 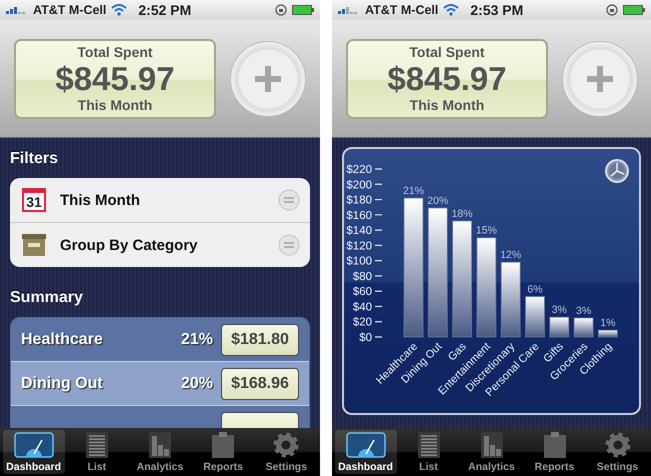 What do you see at coordinates (34, 200) in the screenshot?
I see `calendar-icon: 31` at bounding box center [34, 200].